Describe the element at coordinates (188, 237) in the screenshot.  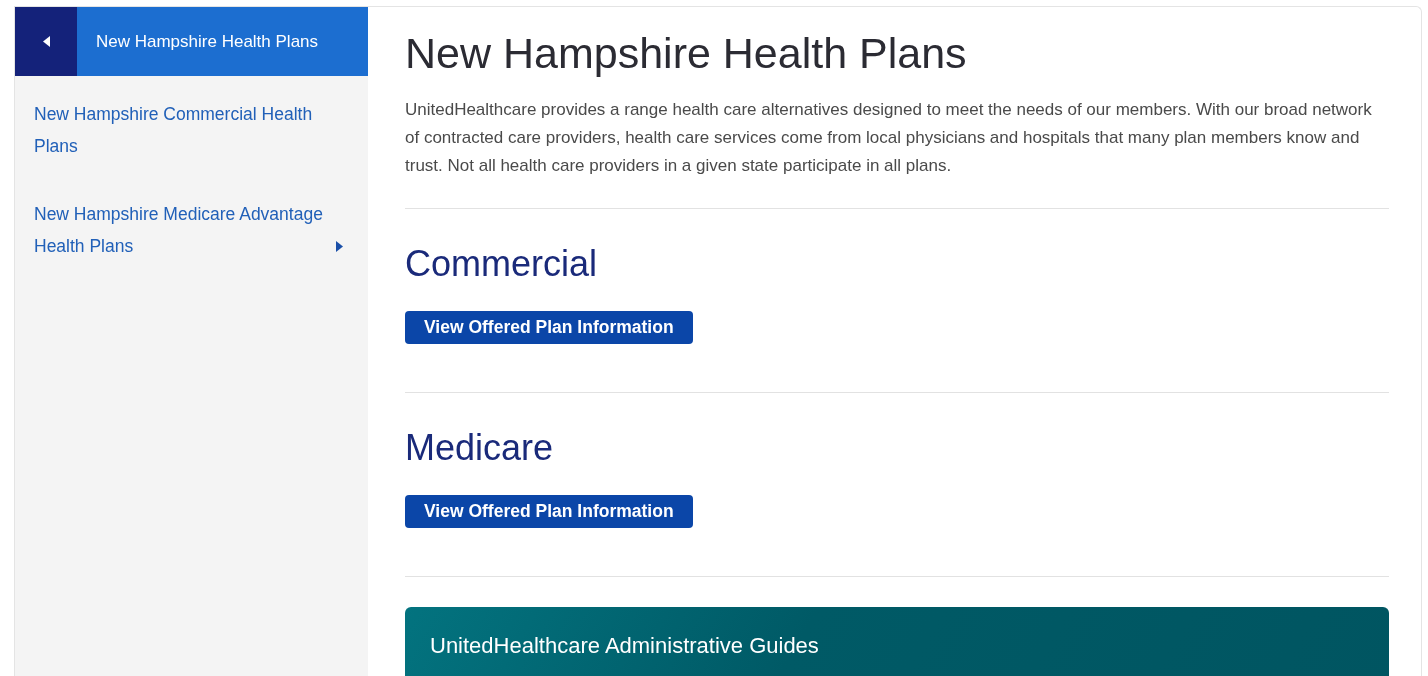
I see `sidebar-link: New Hampshire Medicare Advantage Health Plans` at that location.